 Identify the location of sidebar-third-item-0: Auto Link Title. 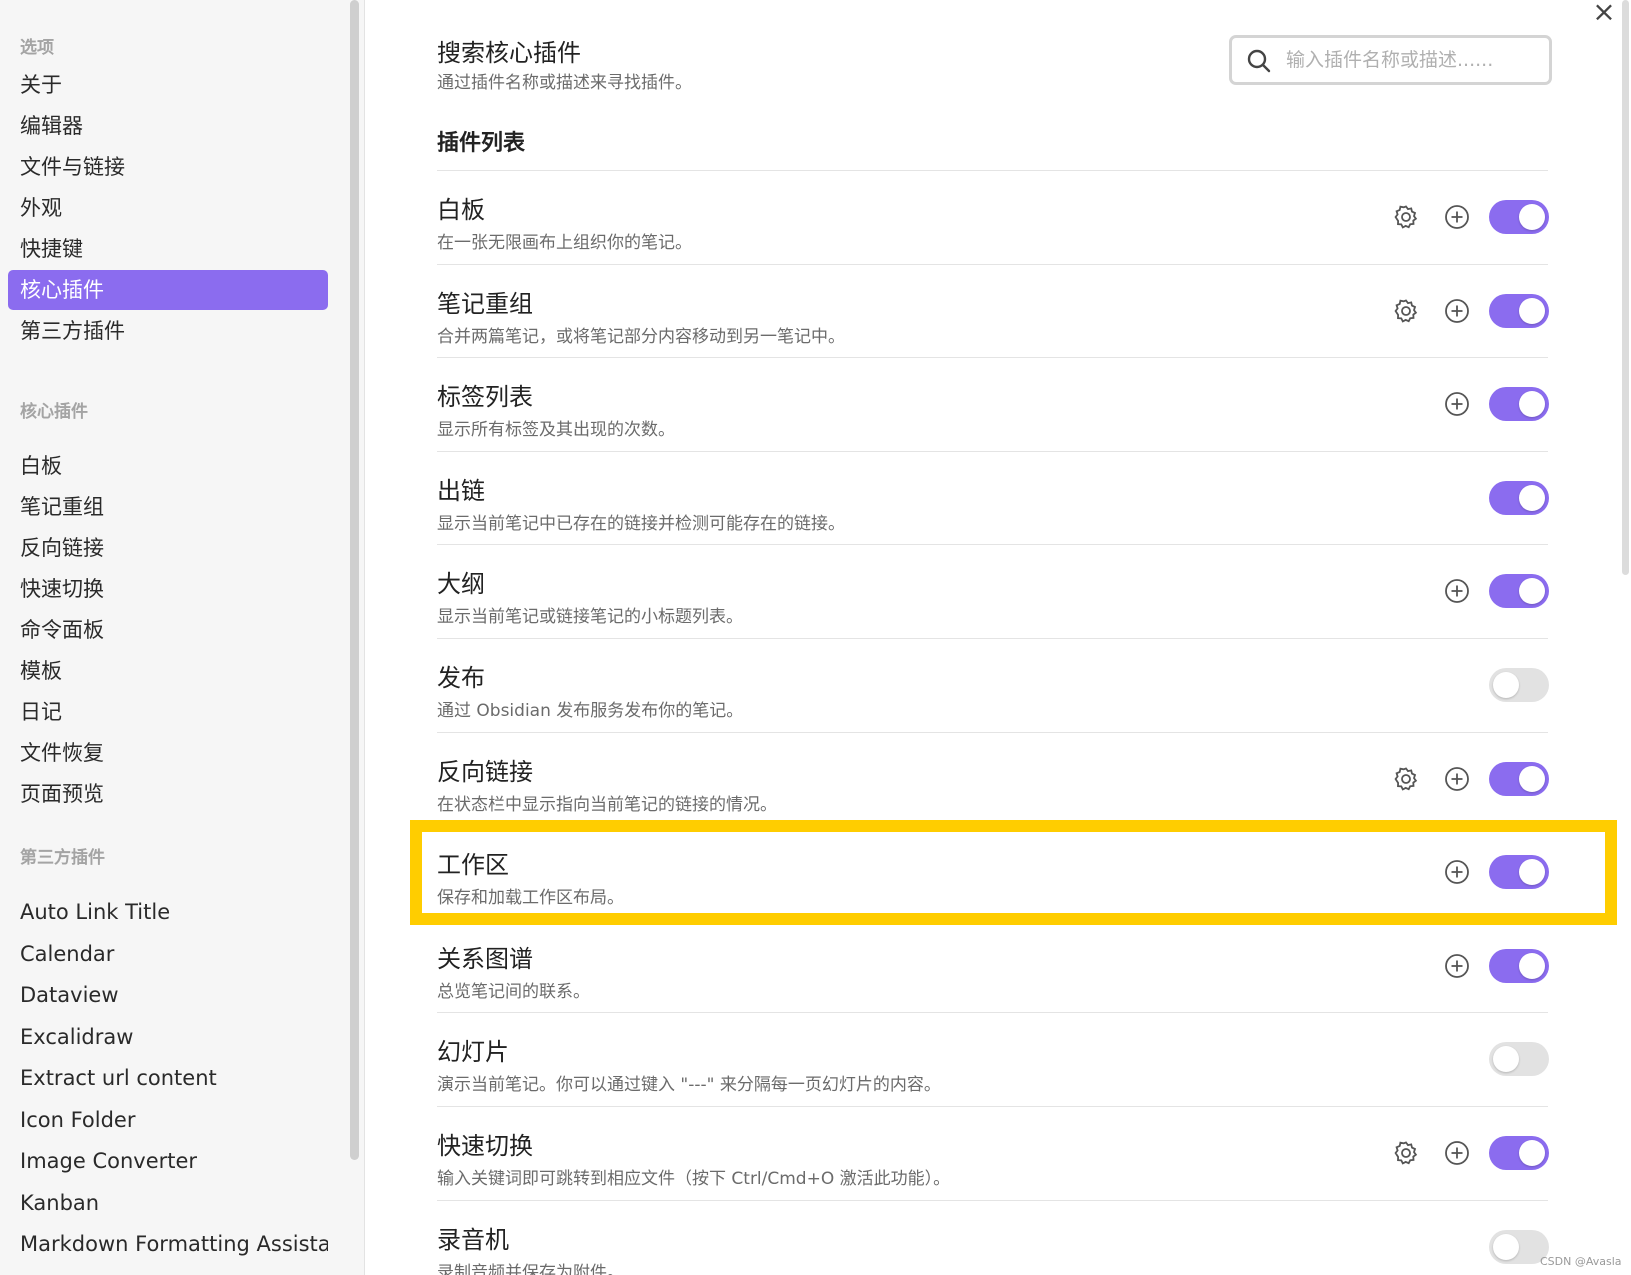
(168, 912).